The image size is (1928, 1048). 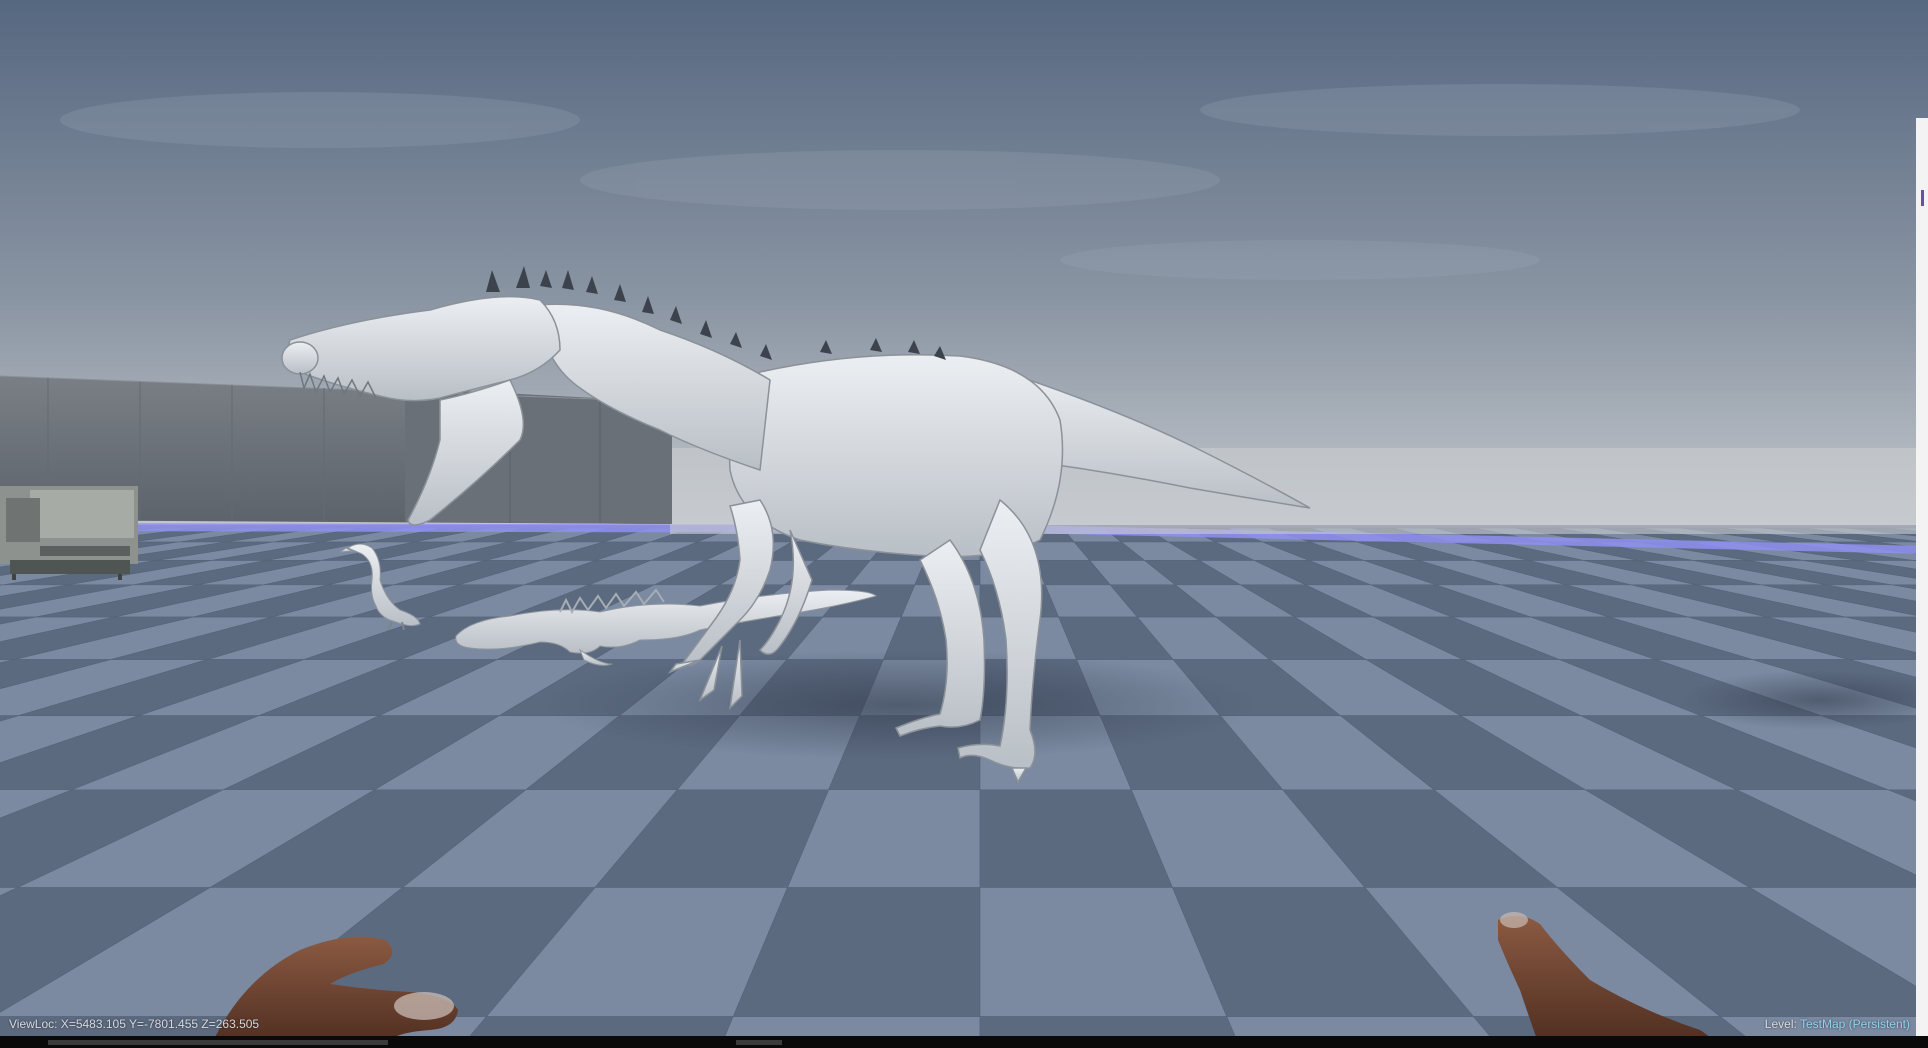 What do you see at coordinates (1922, 198) in the screenshot?
I see `side-panel-accent` at bounding box center [1922, 198].